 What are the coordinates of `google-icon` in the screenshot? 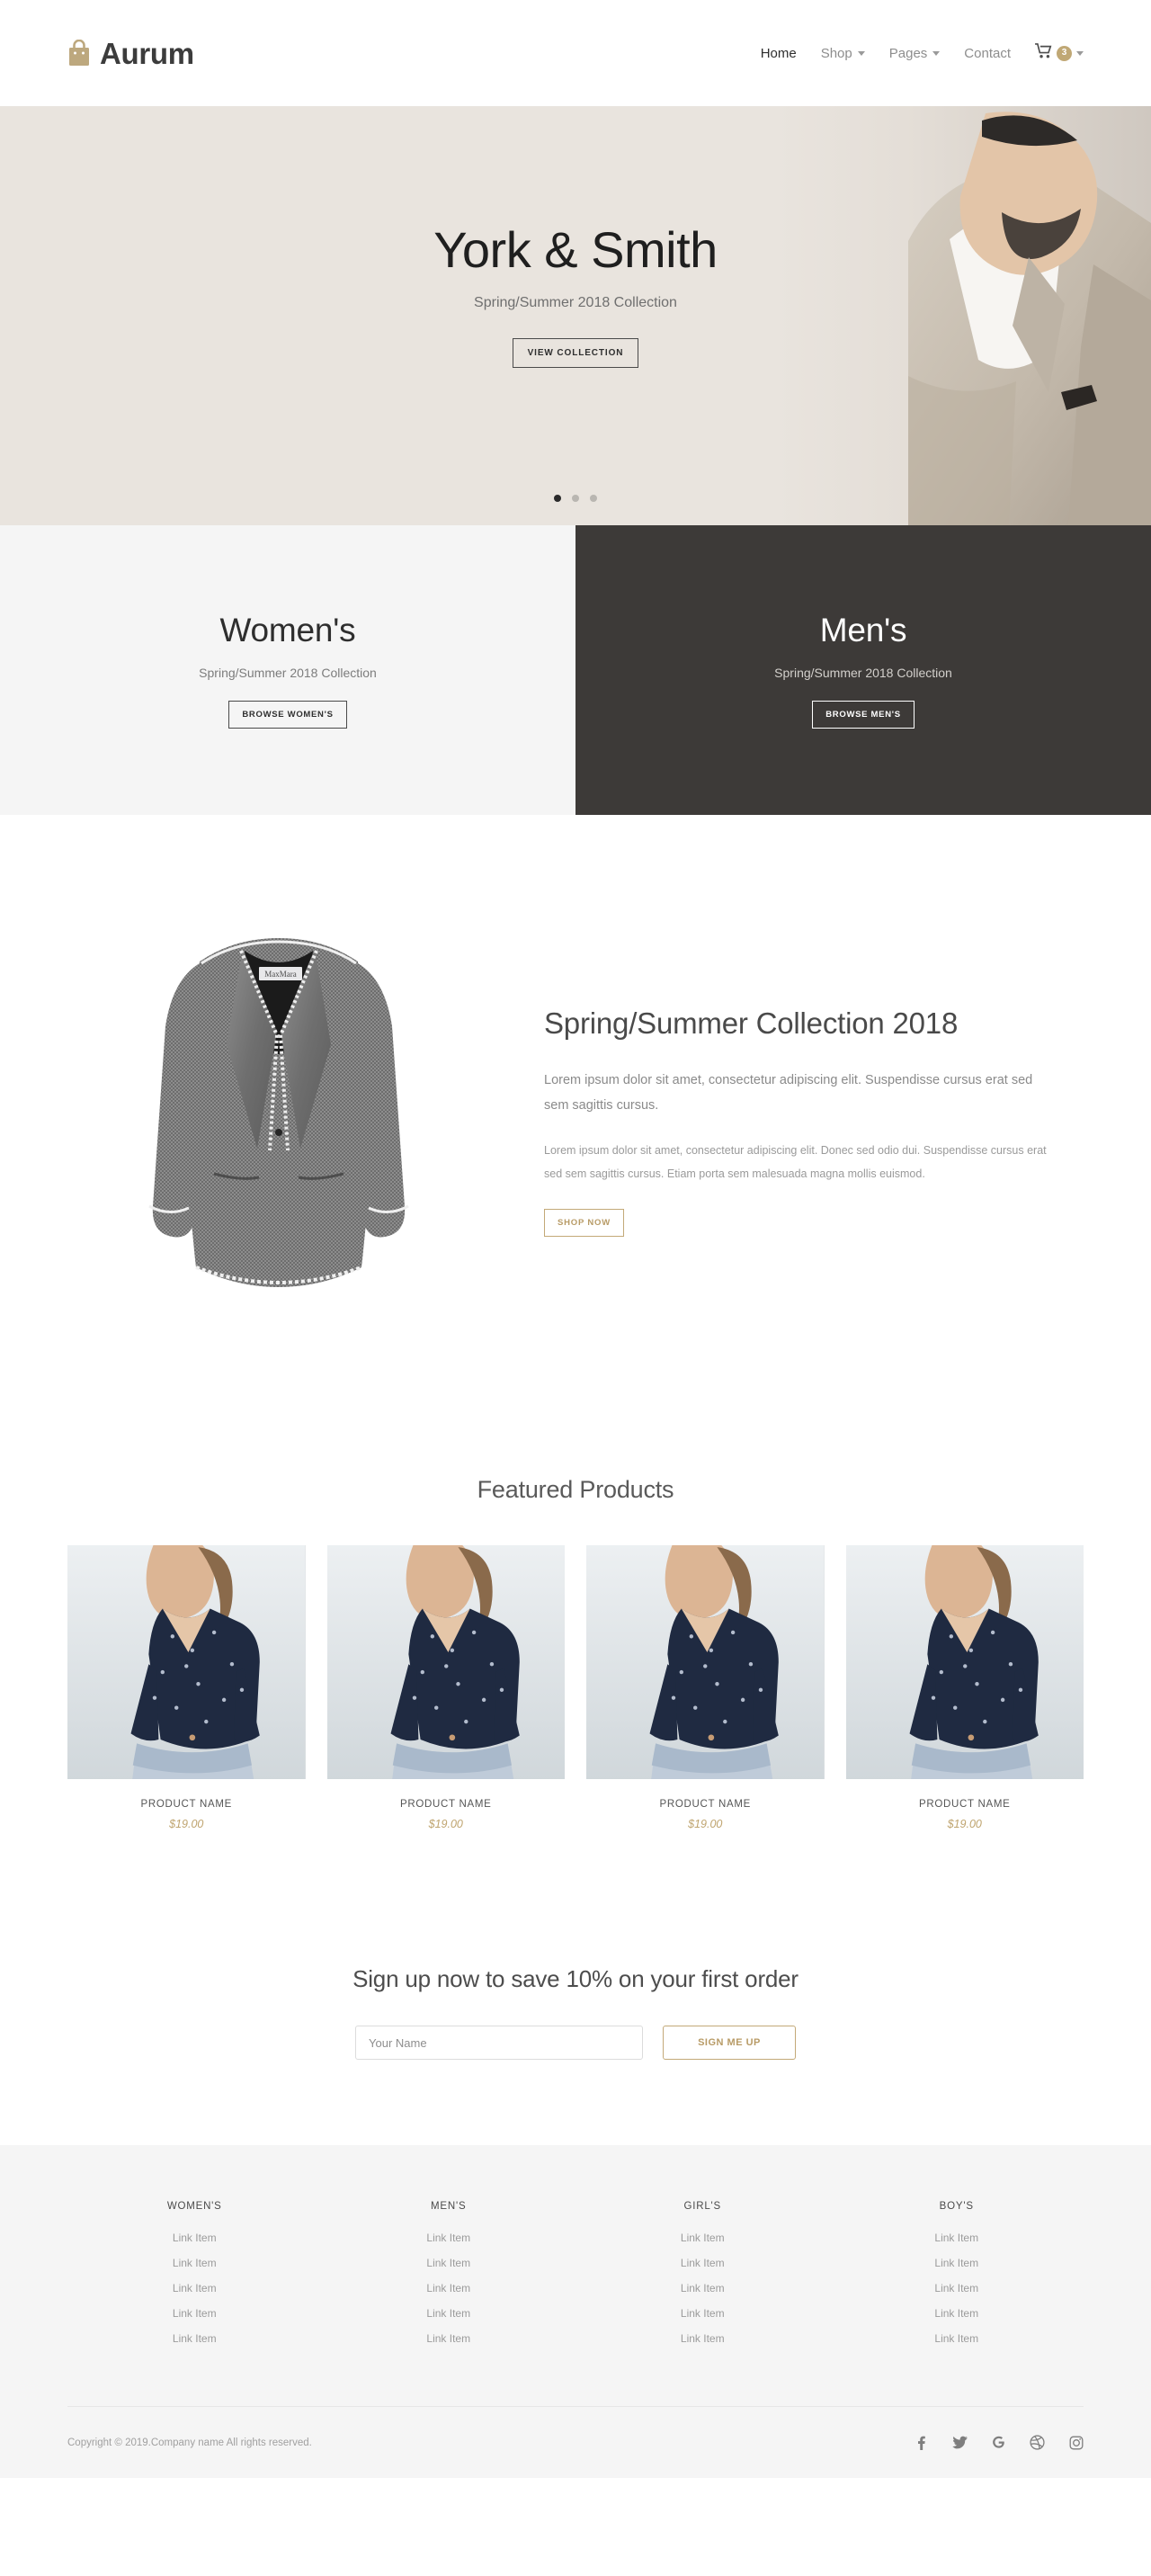 It's located at (998, 2442).